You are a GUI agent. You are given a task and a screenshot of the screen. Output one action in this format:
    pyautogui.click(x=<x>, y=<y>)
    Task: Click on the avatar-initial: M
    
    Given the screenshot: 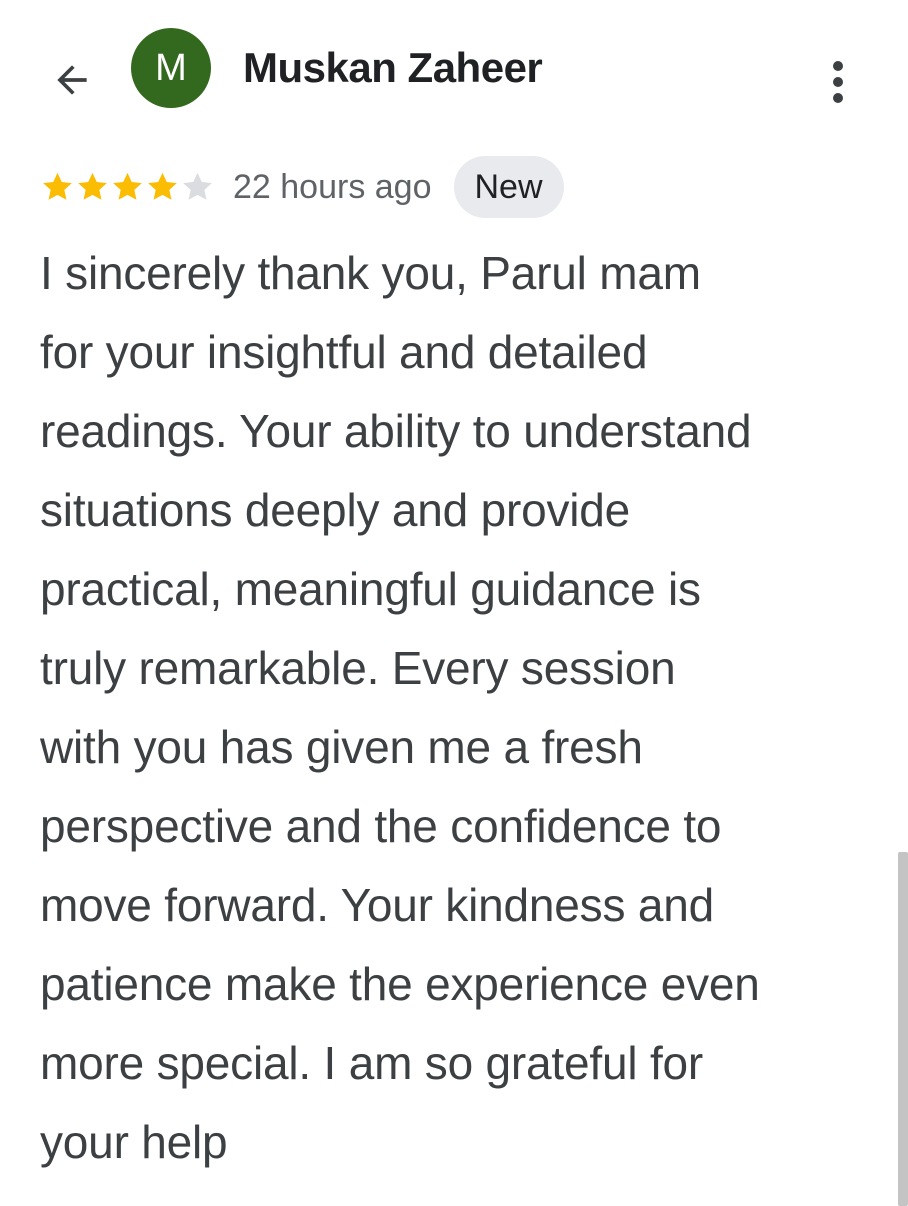 What is the action you would take?
    pyautogui.click(x=171, y=68)
    